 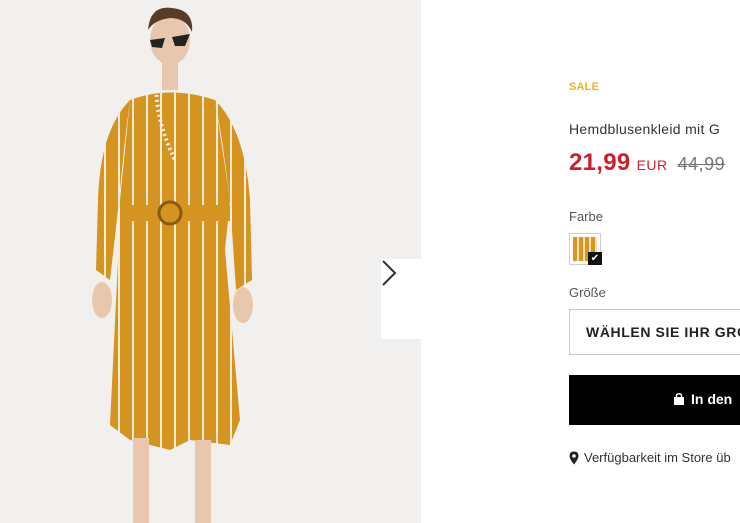 What do you see at coordinates (584, 87) in the screenshot?
I see `sale-badge: SALE` at bounding box center [584, 87].